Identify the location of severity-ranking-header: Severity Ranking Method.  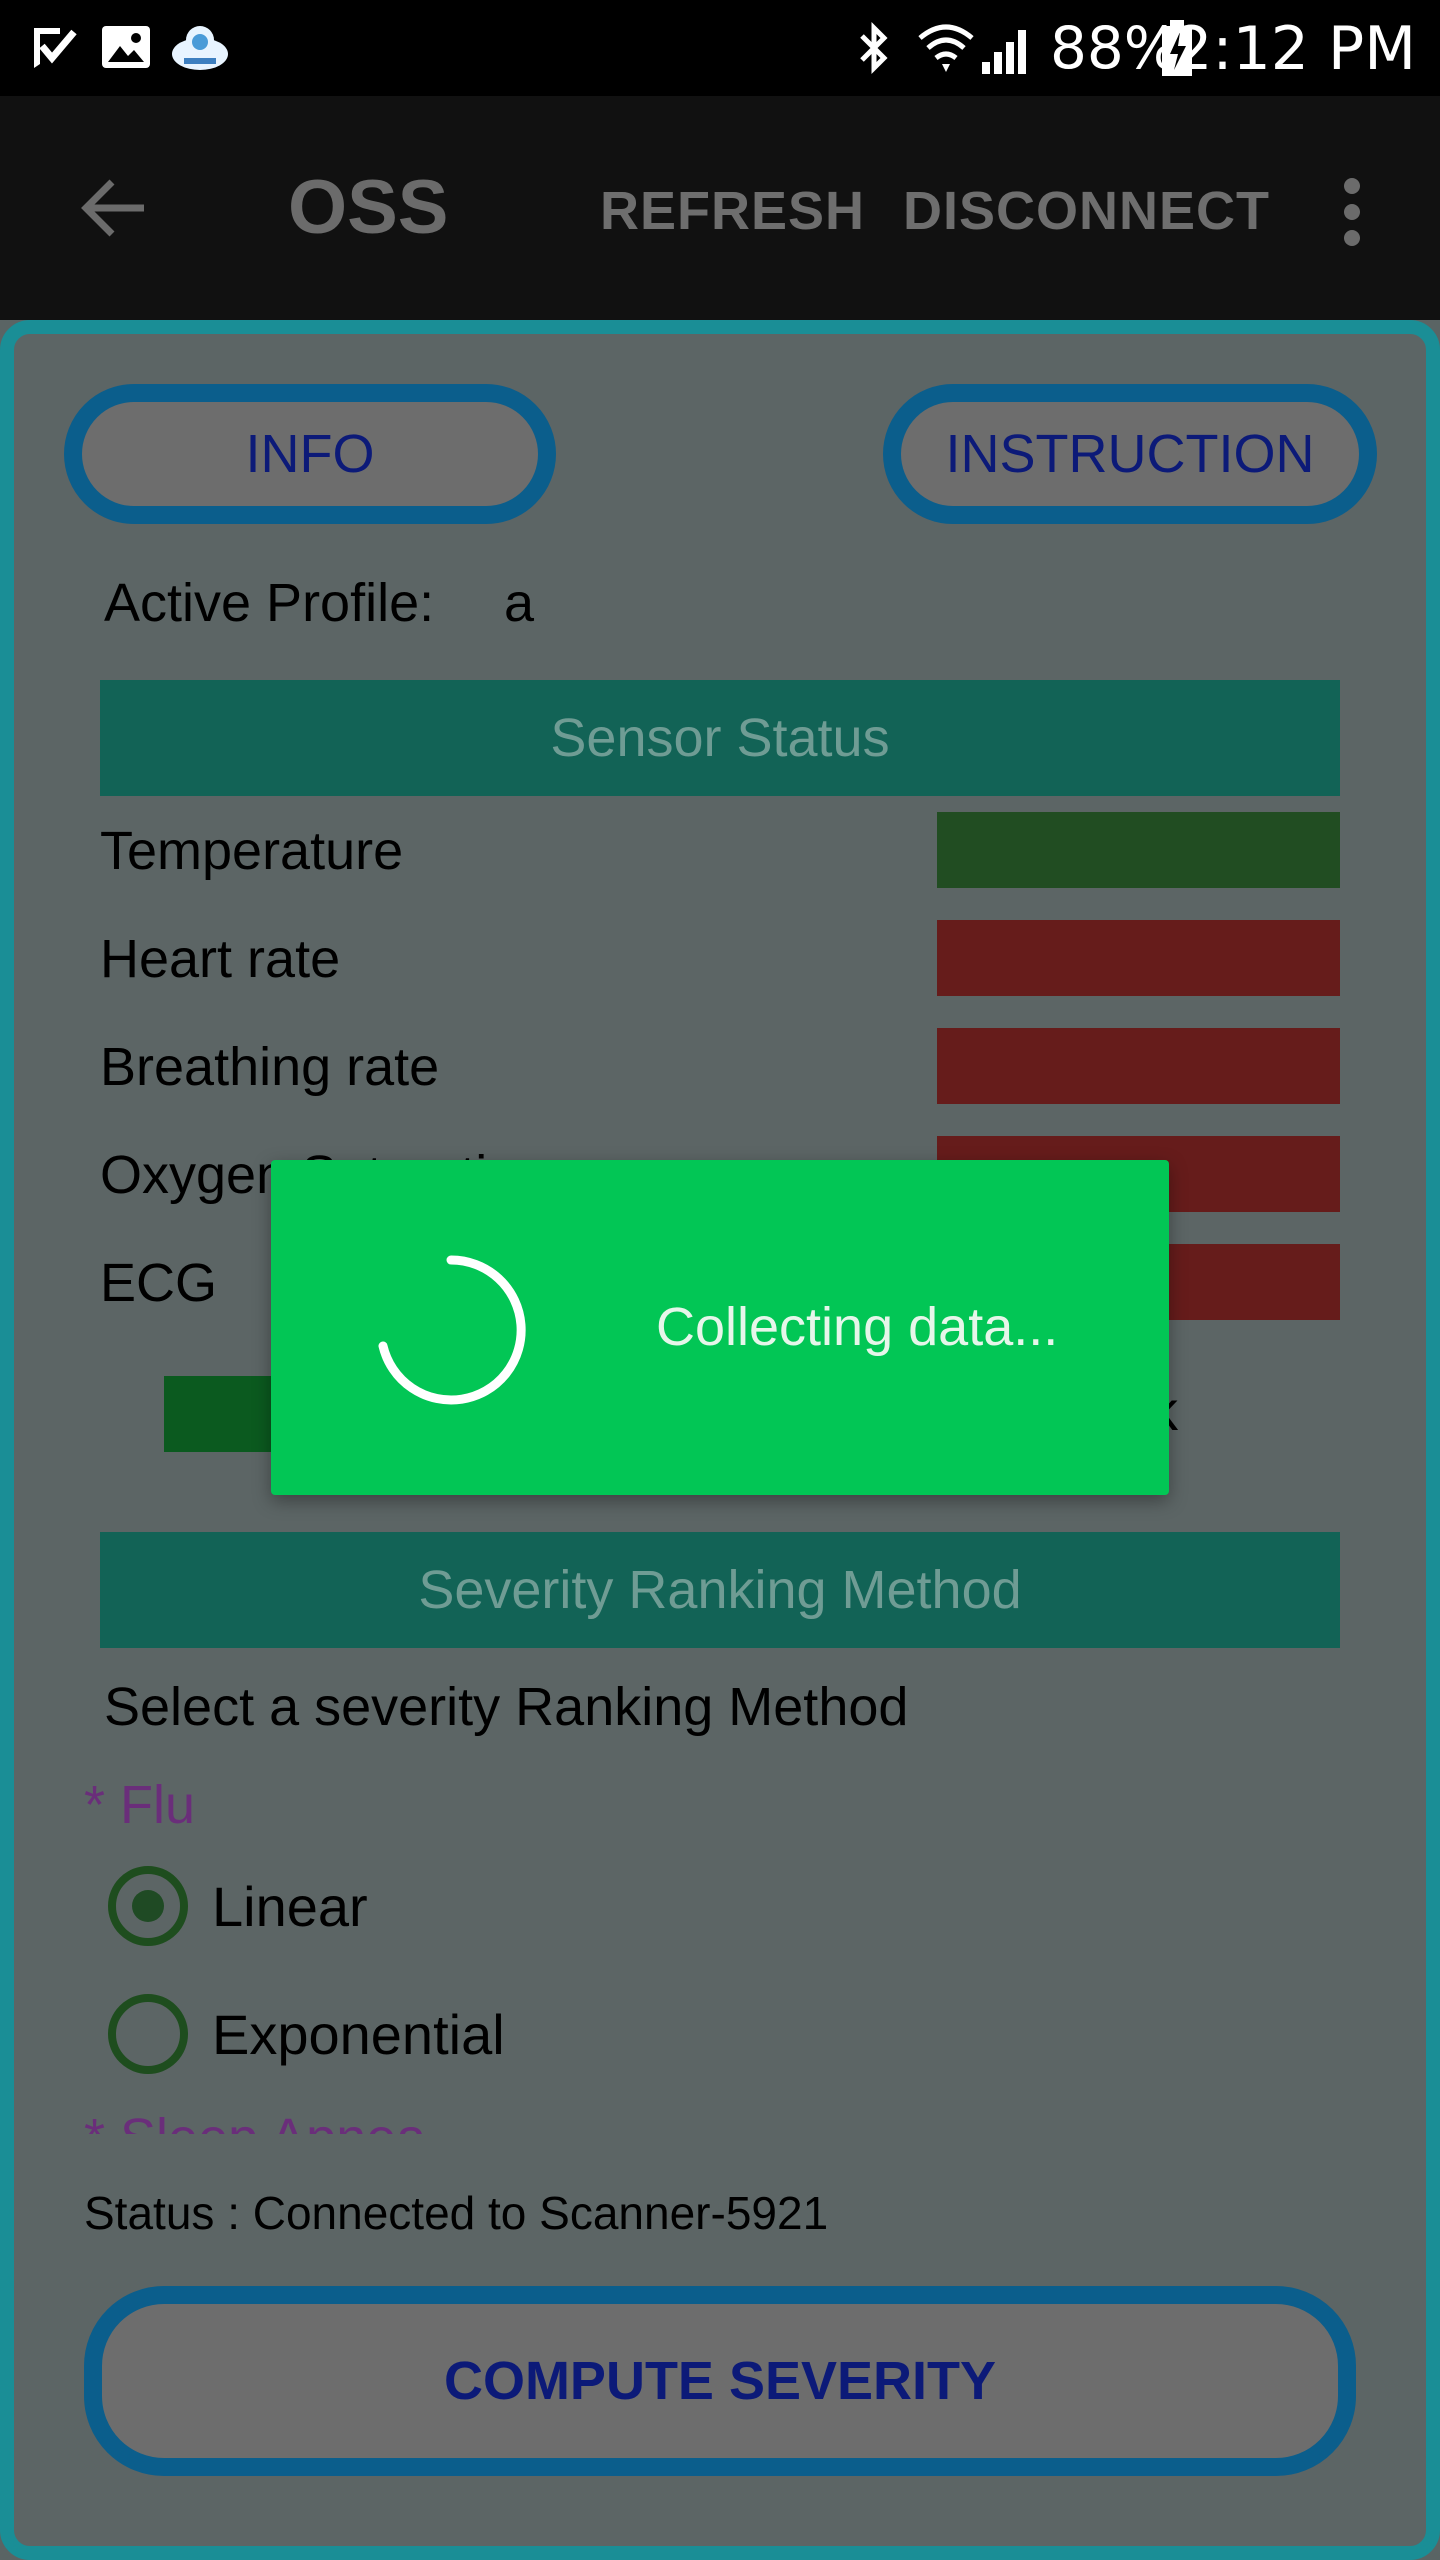
(720, 1590).